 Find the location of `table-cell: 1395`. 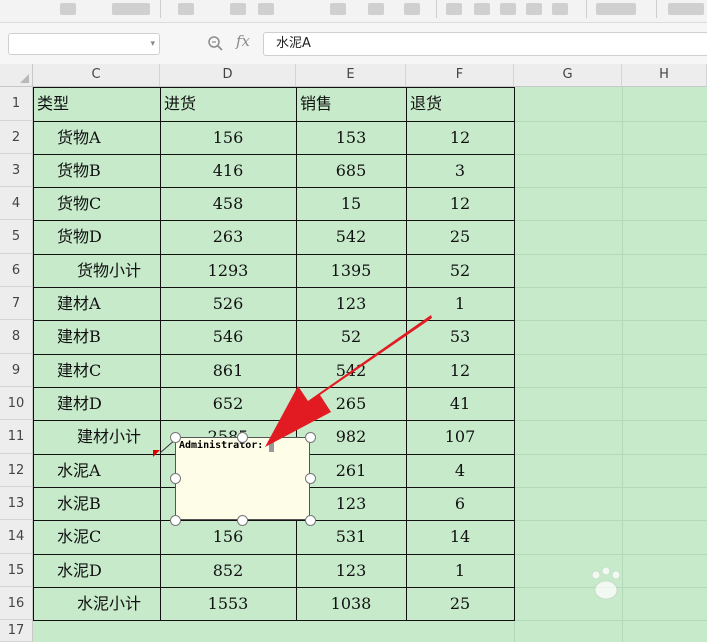

table-cell: 1395 is located at coordinates (351, 270).